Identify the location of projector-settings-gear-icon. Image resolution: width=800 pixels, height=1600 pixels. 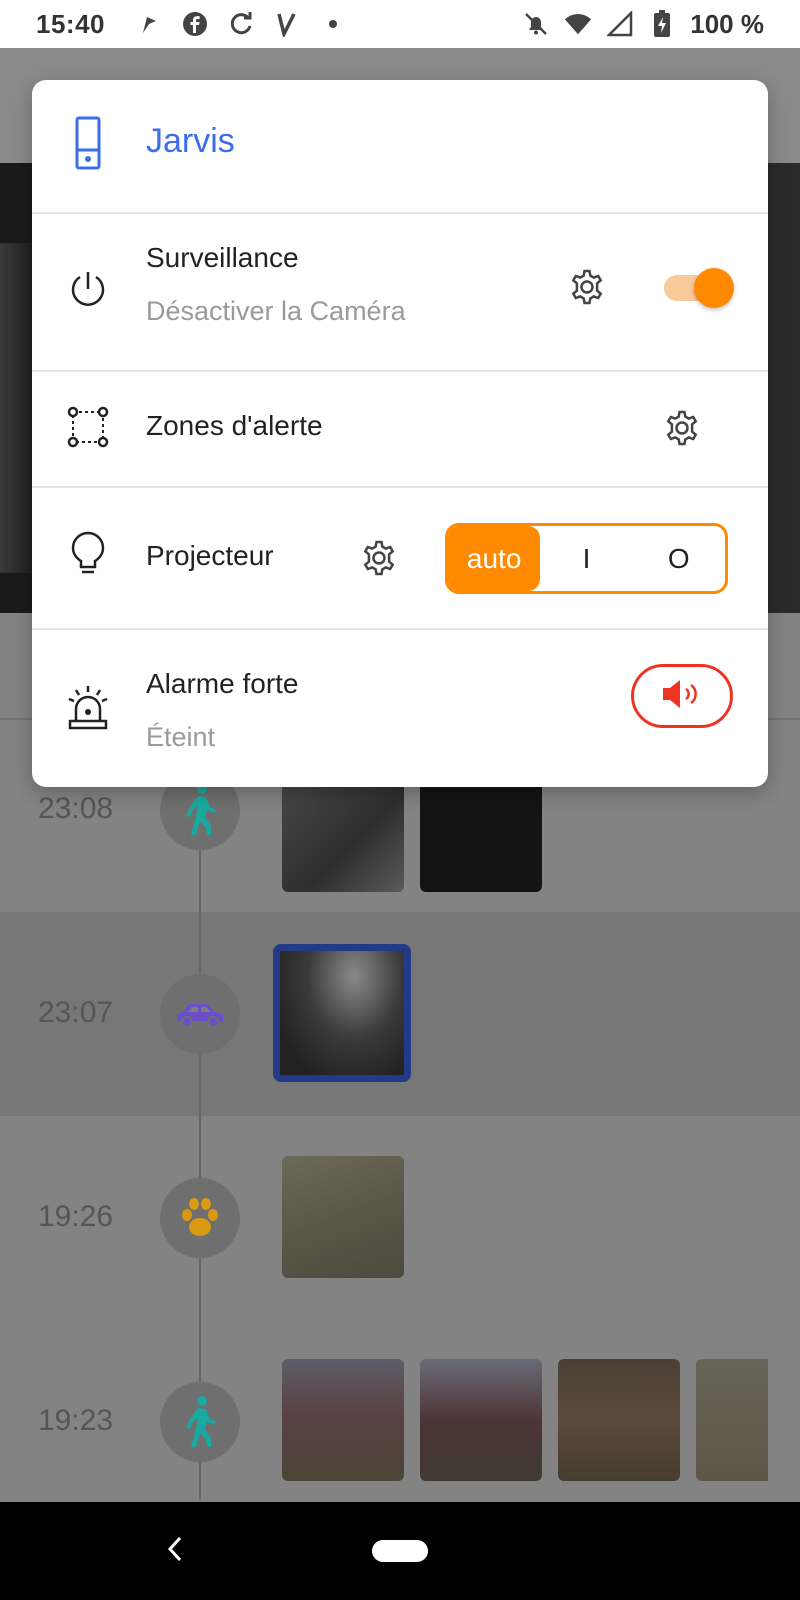
(379, 558).